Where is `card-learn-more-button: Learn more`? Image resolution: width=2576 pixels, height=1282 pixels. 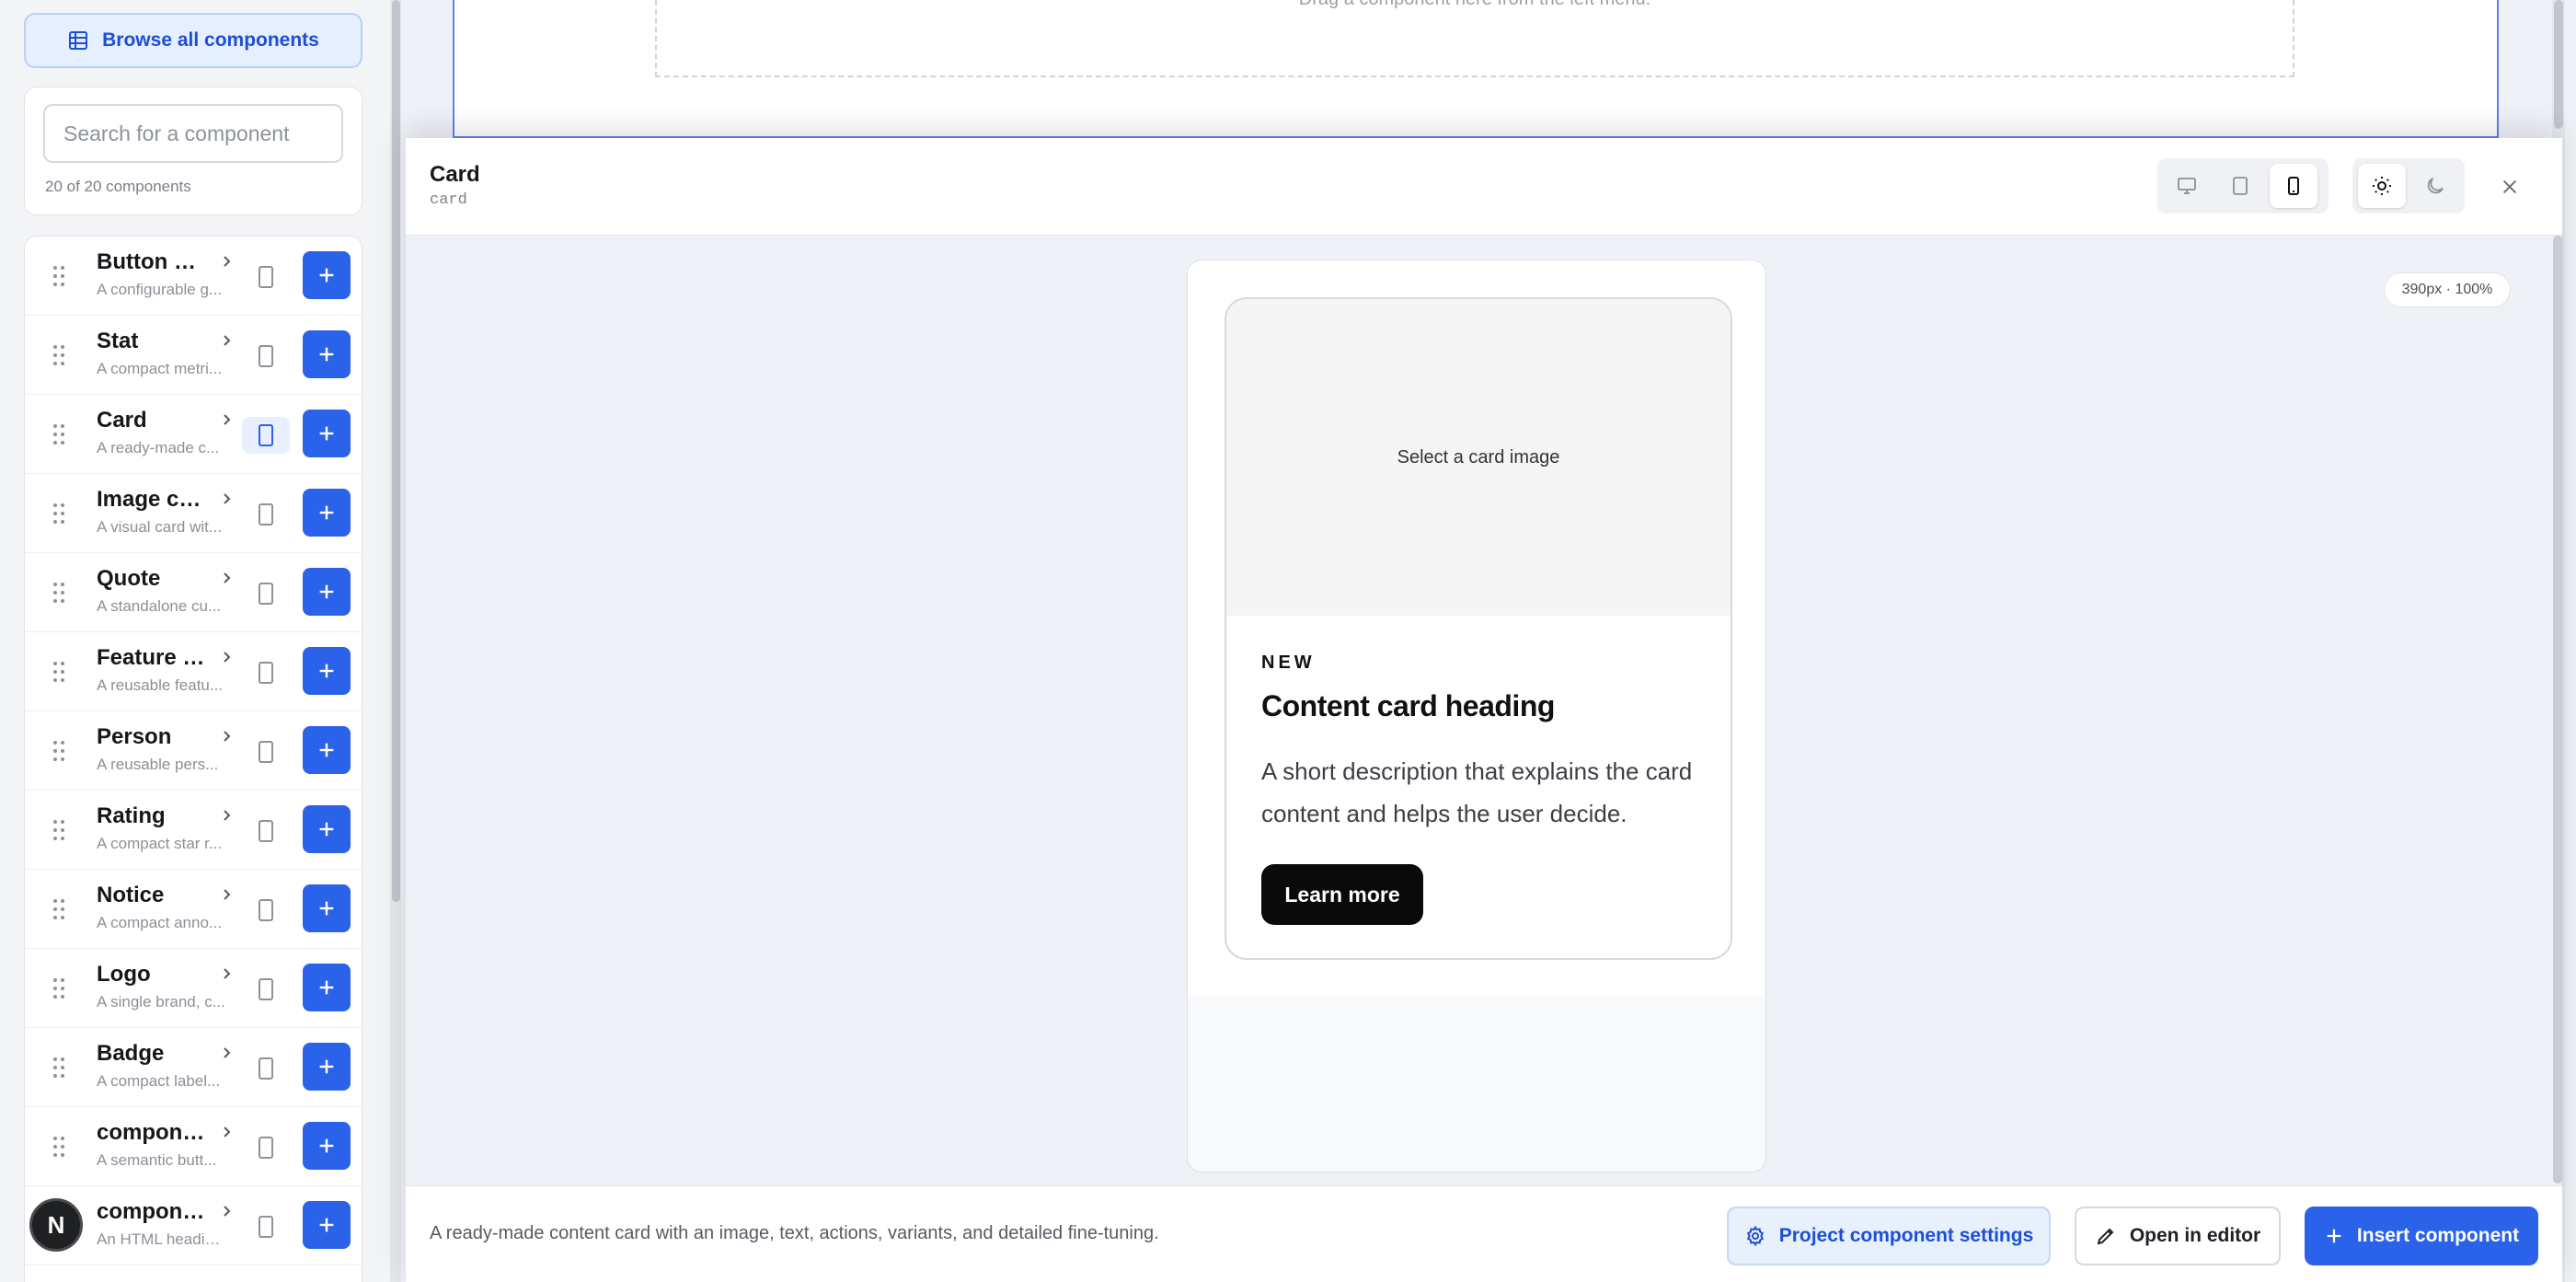 card-learn-more-button: Learn more is located at coordinates (1342, 895).